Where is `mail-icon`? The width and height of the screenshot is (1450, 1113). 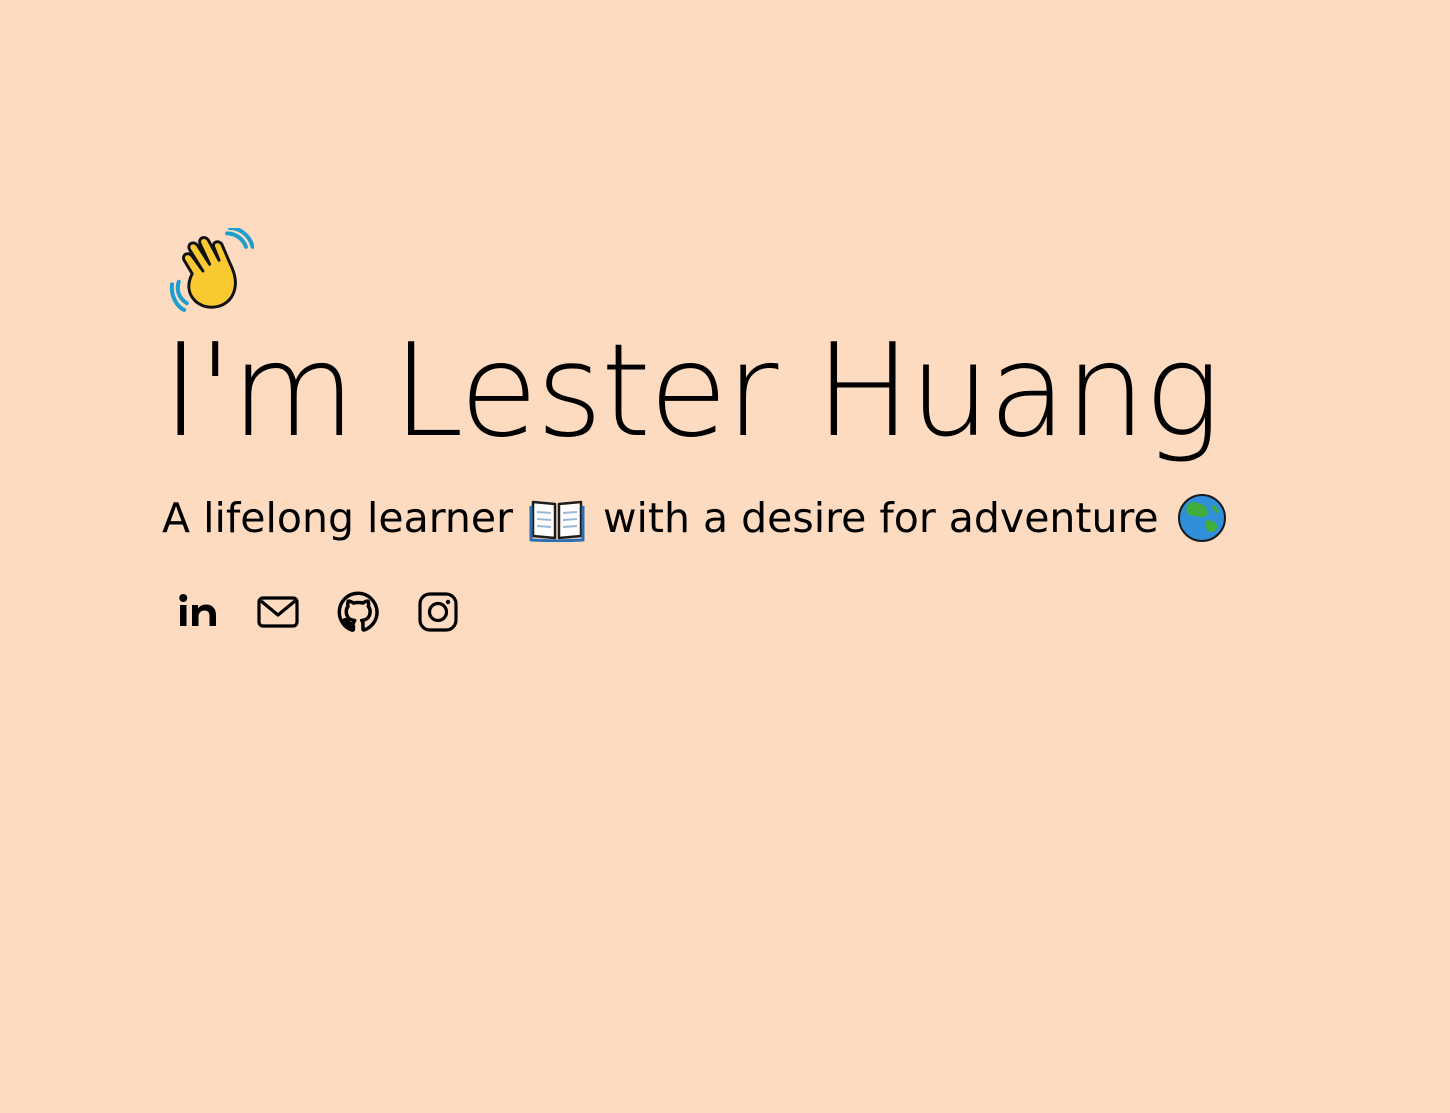 mail-icon is located at coordinates (278, 612).